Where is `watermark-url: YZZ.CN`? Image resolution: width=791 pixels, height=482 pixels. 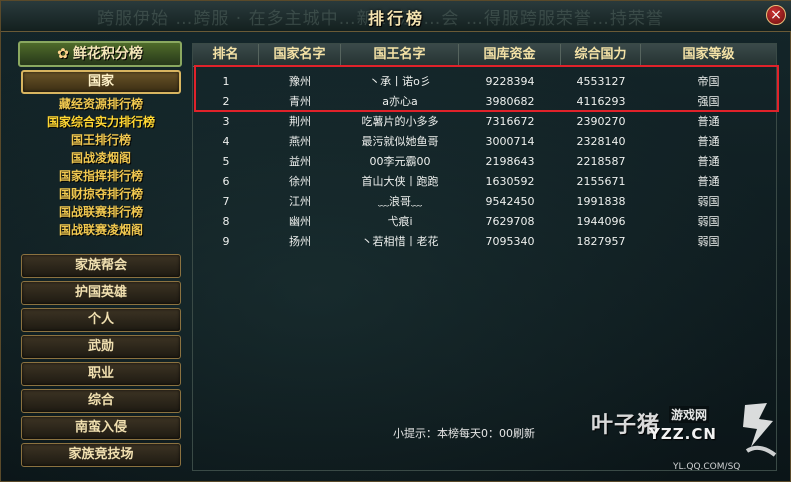 watermark-url: YZZ.CN is located at coordinates (683, 434).